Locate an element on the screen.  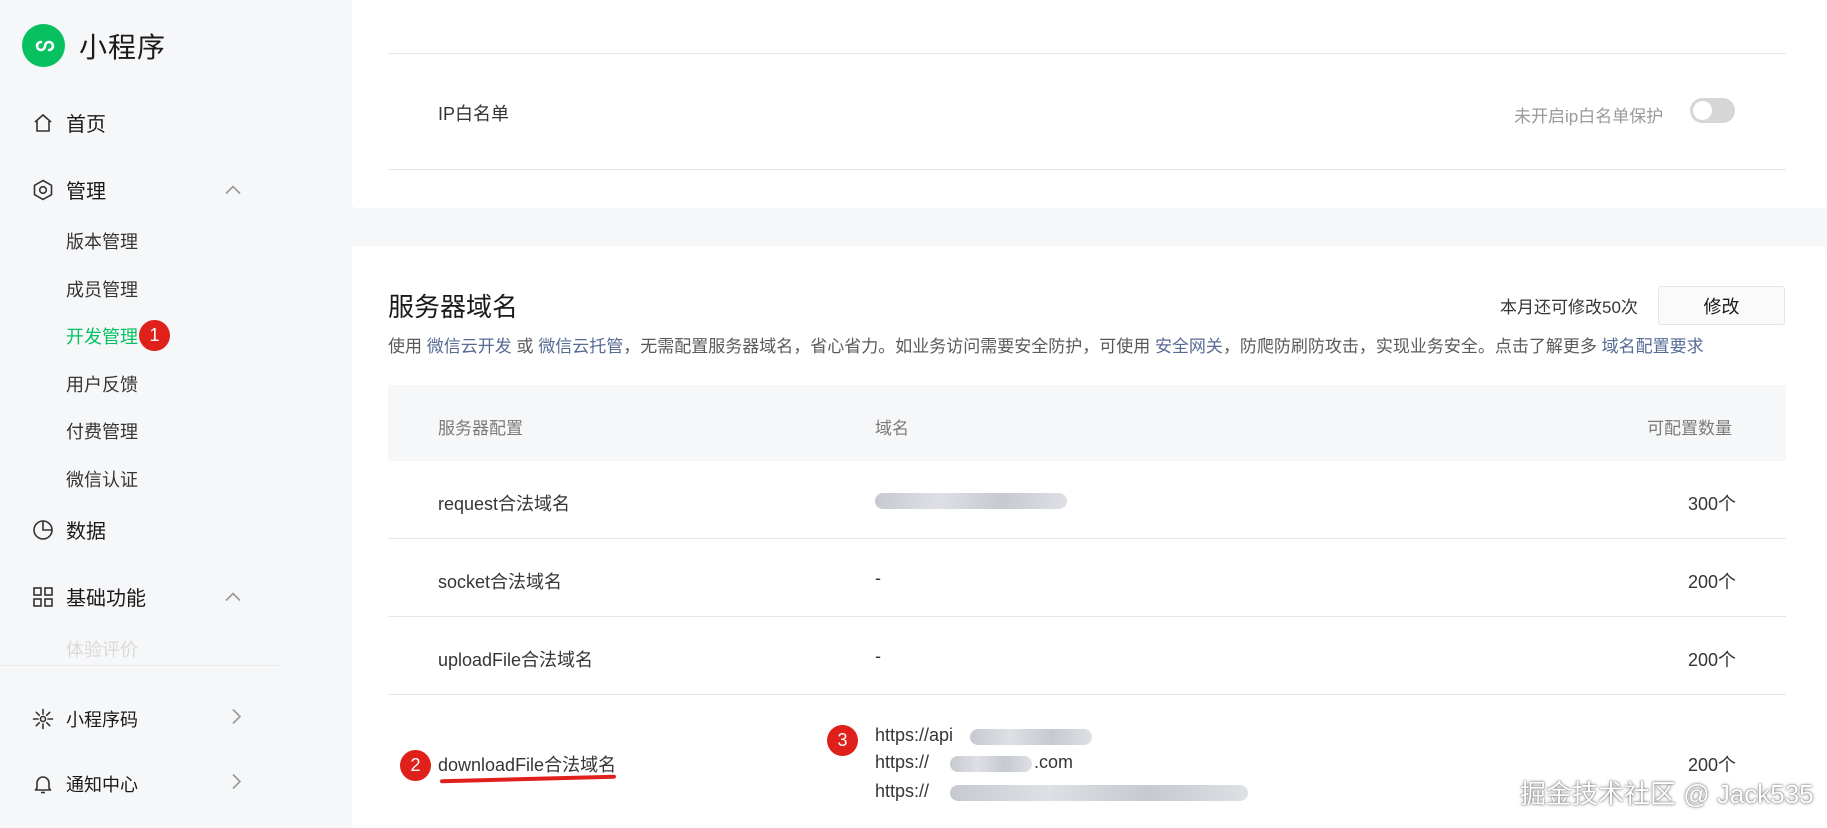
desc-text: ，防爬防刷防攻击，实现业务安全。点击了解更多 is located at coordinates (1409, 346).